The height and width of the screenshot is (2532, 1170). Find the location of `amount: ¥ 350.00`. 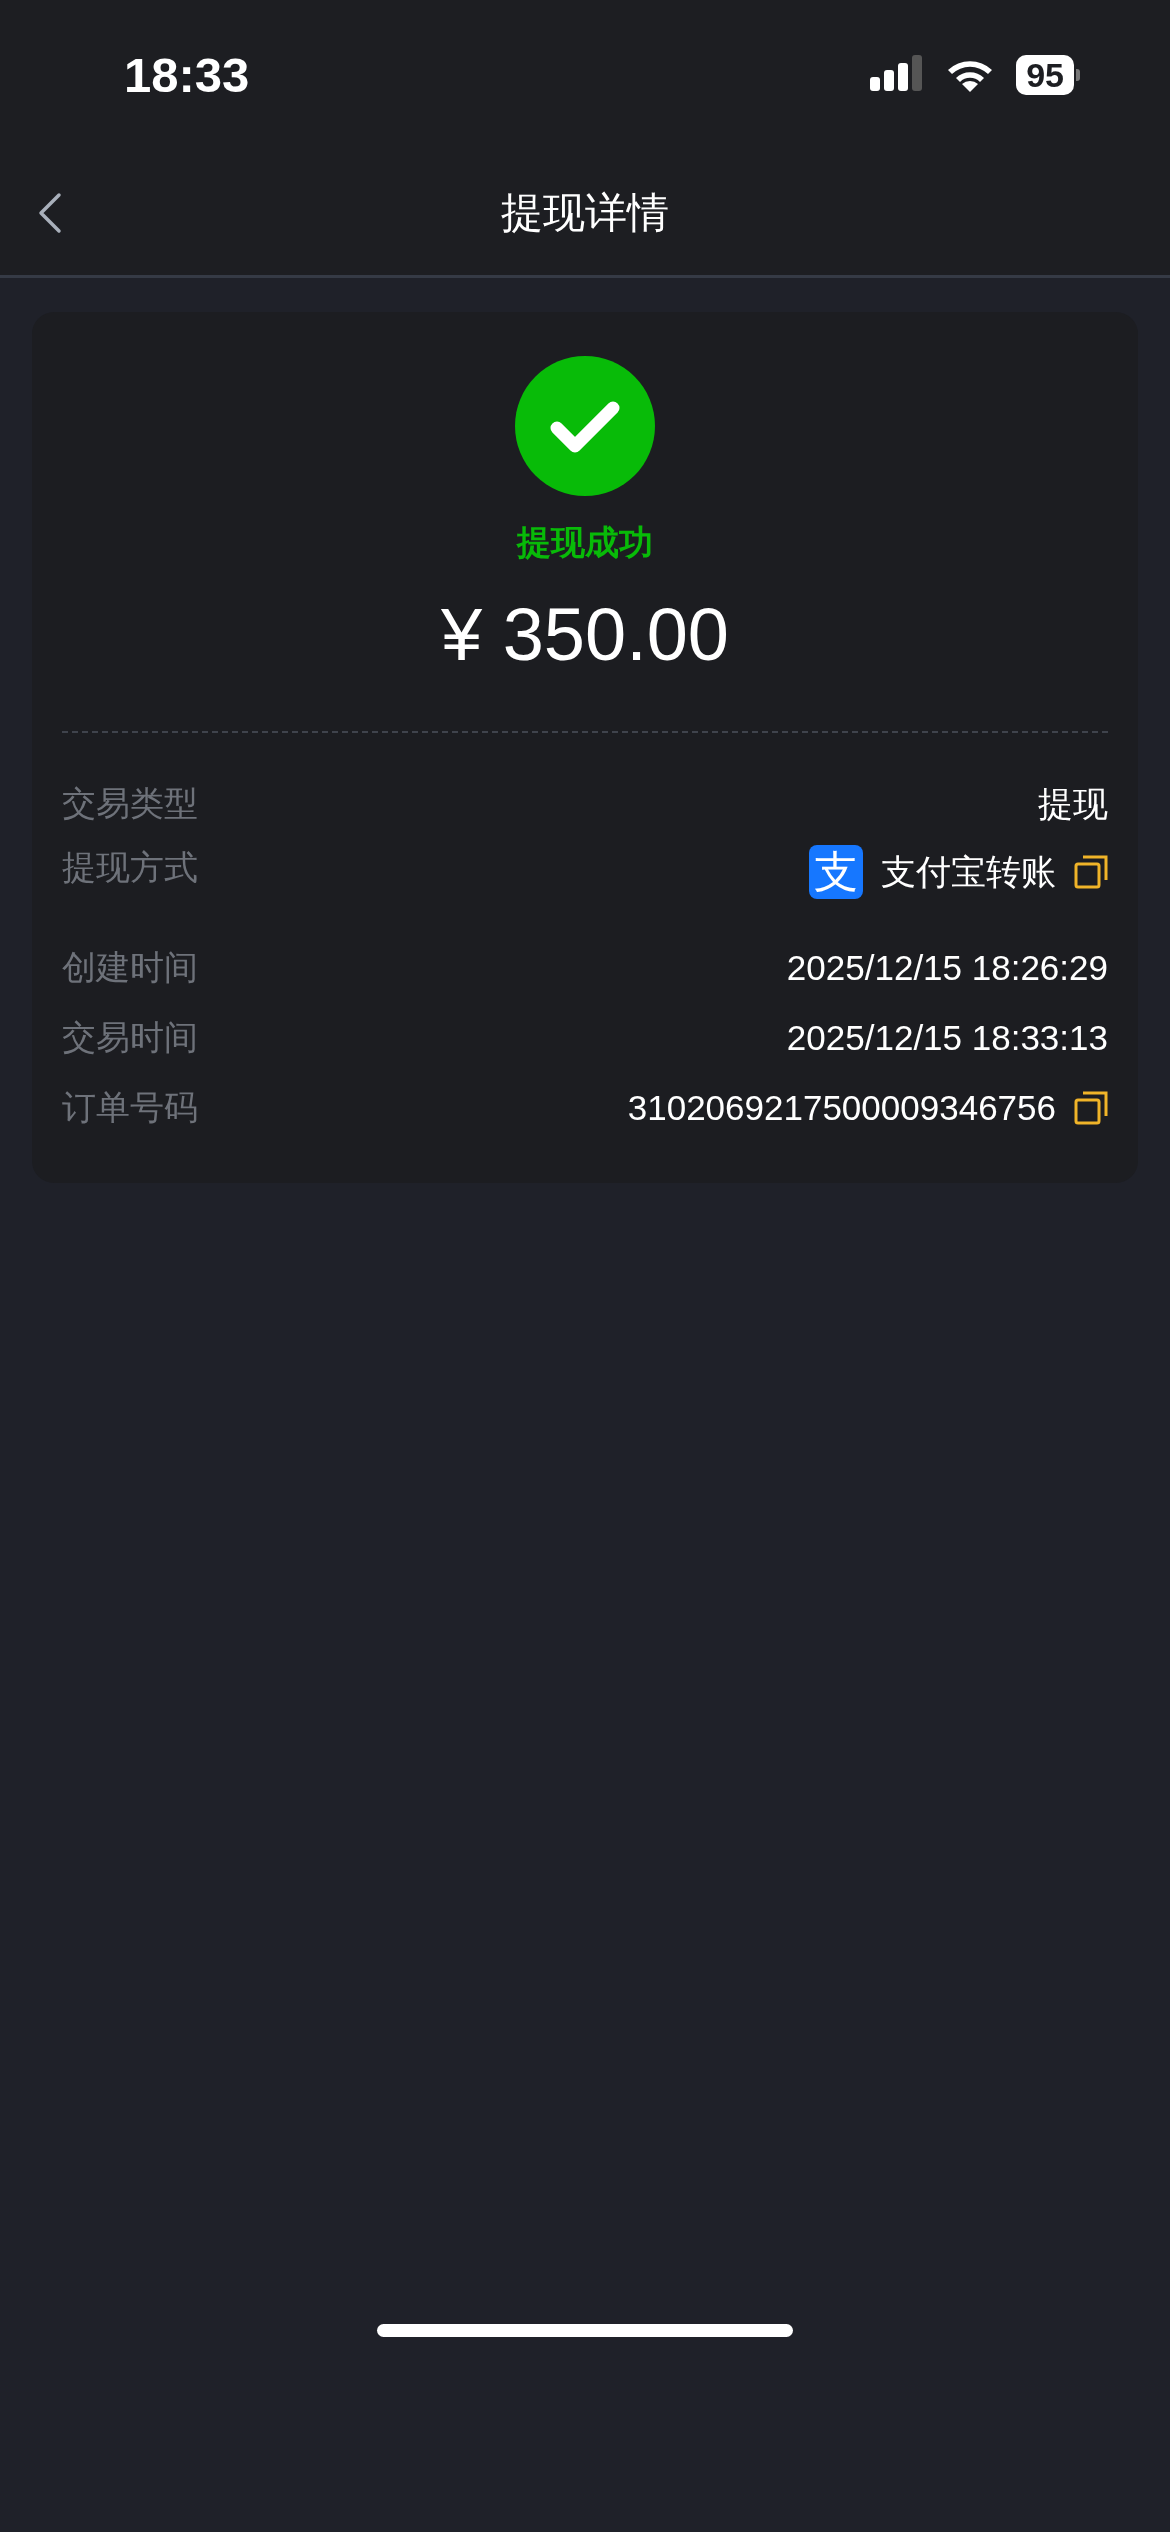

amount: ¥ 350.00 is located at coordinates (585, 634).